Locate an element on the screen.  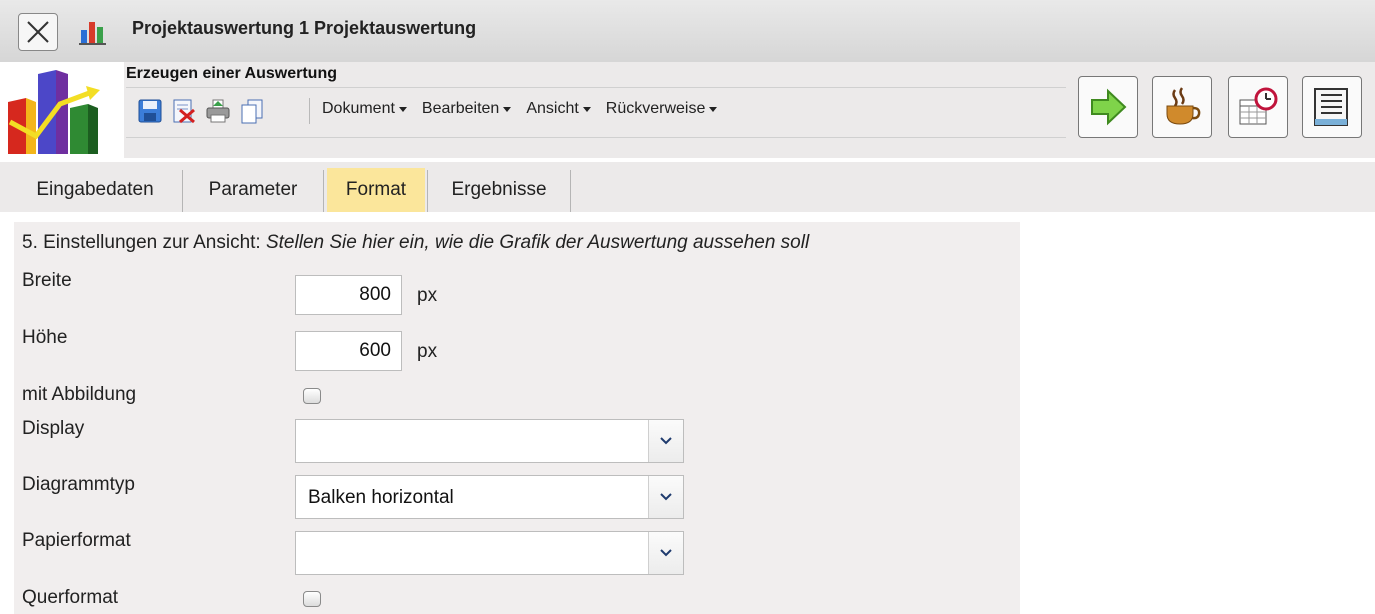
width-input: 800 is located at coordinates (348, 295).